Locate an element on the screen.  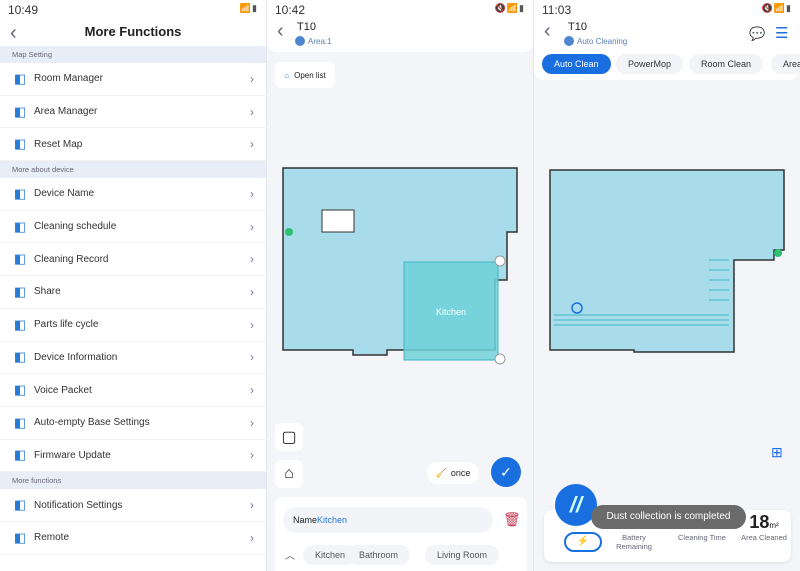
resize-area-handle is located at coordinates (500, 359).